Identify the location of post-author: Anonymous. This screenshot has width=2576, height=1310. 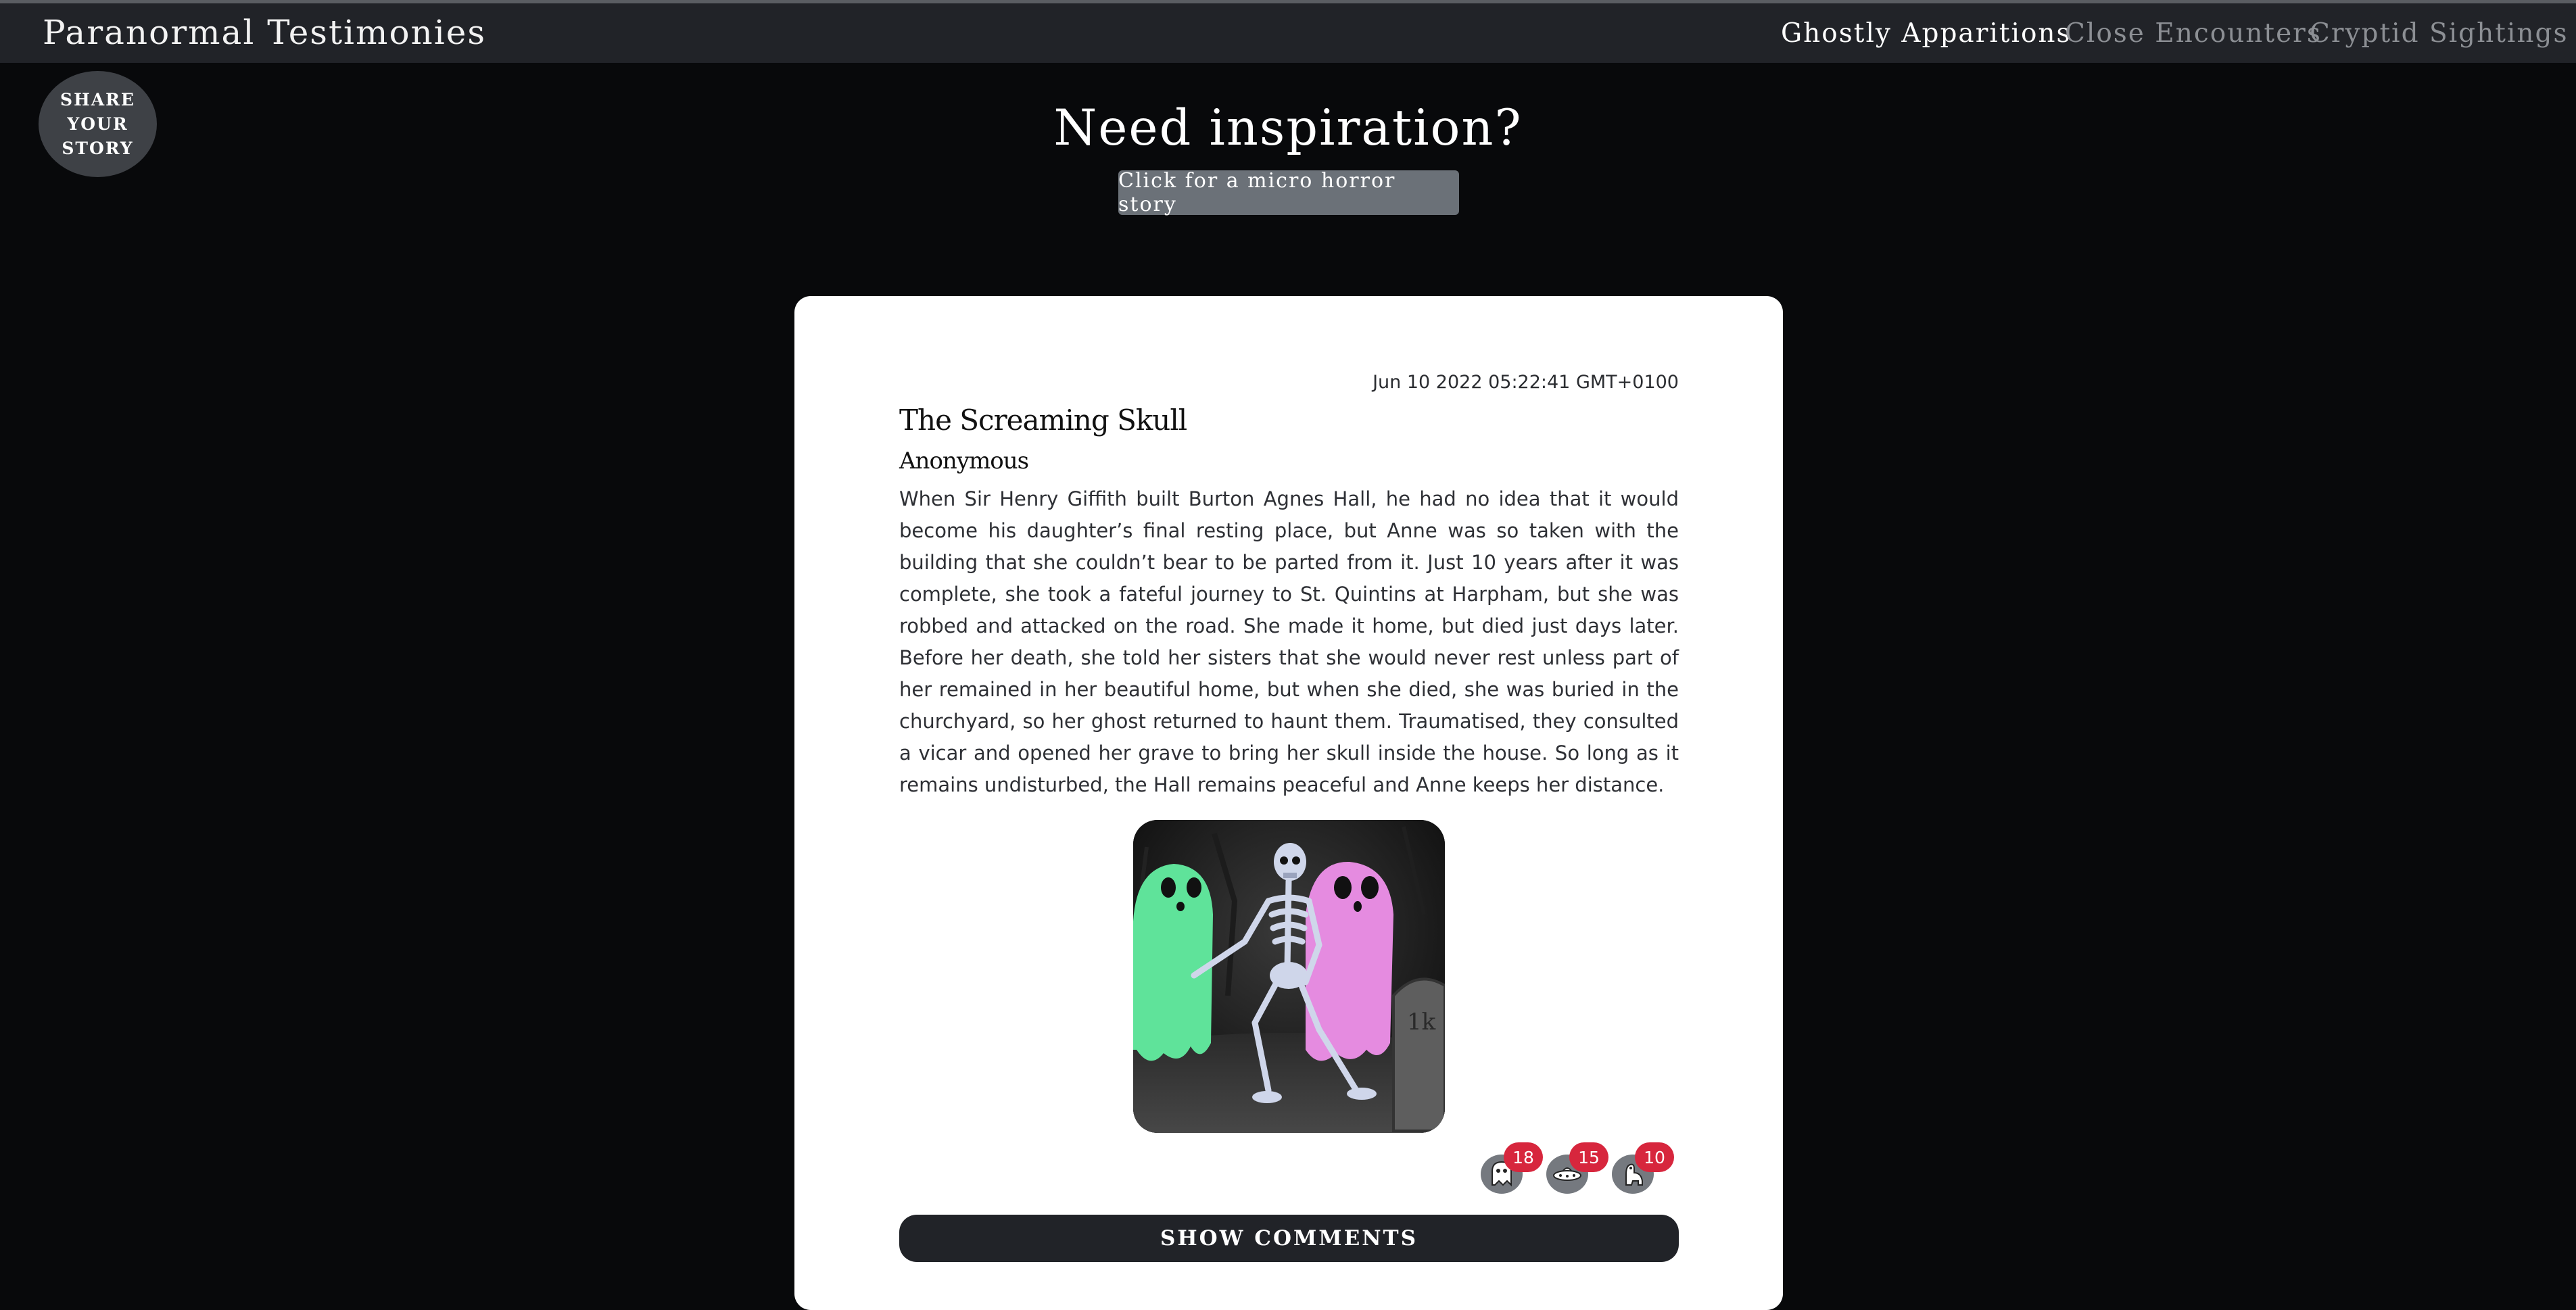
(964, 461).